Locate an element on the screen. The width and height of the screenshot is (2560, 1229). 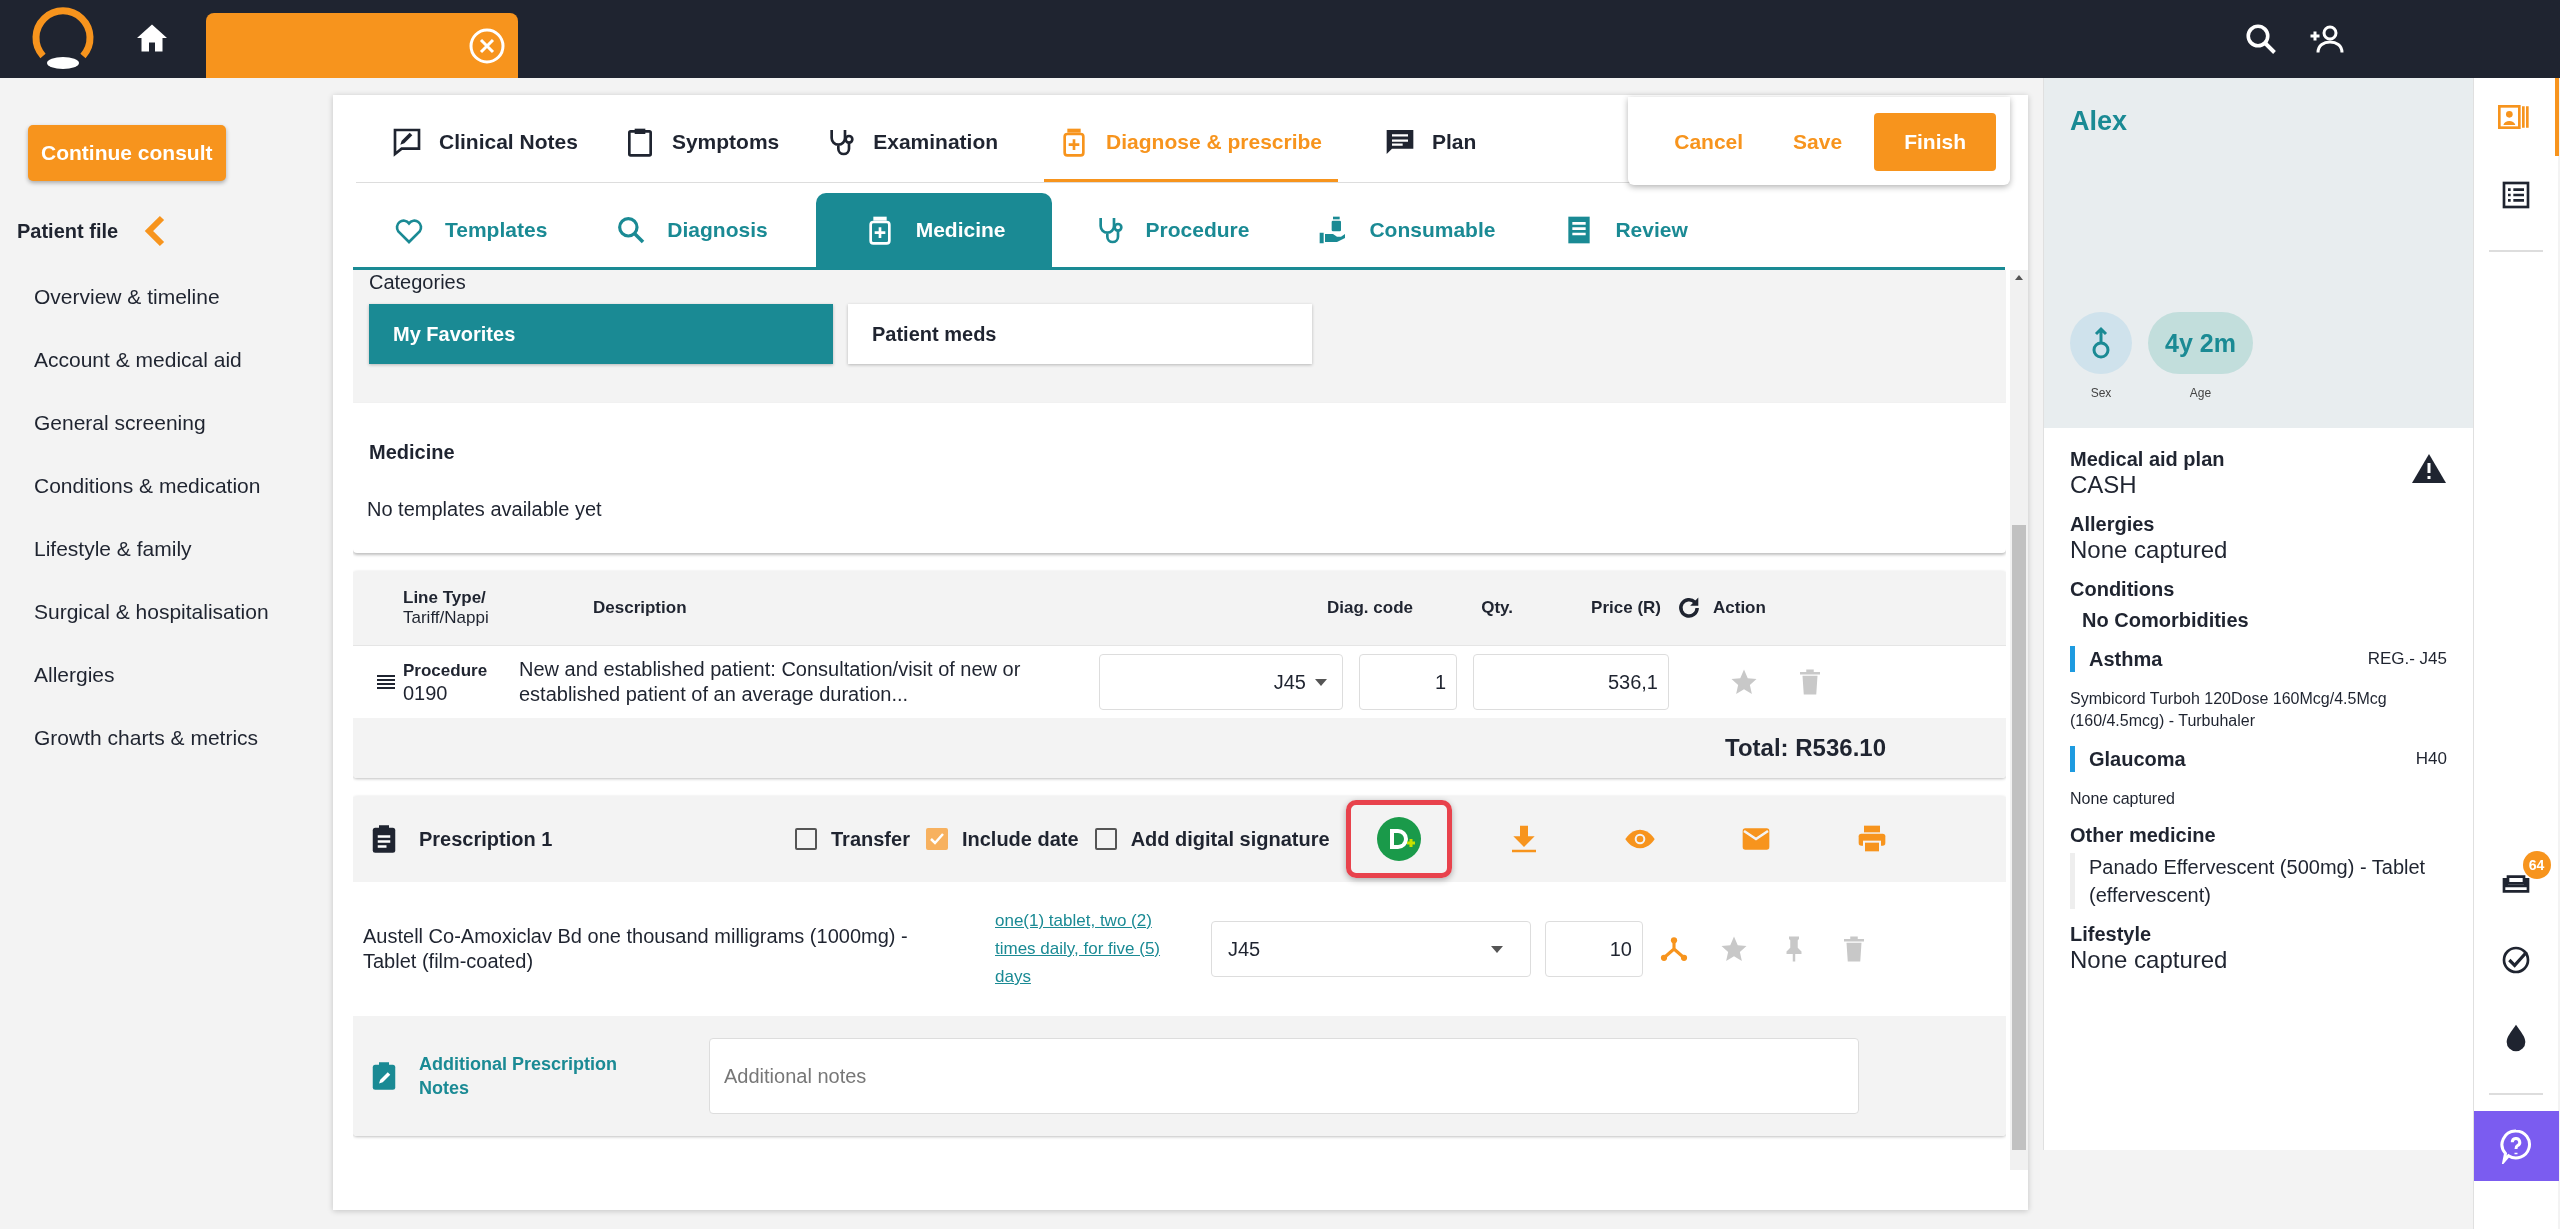
prescription-title: Prescription 1 is located at coordinates (486, 839).